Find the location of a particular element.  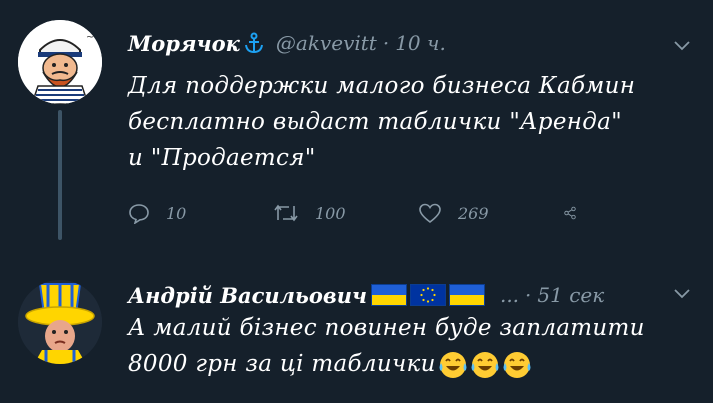

avatar is located at coordinates (60, 322).